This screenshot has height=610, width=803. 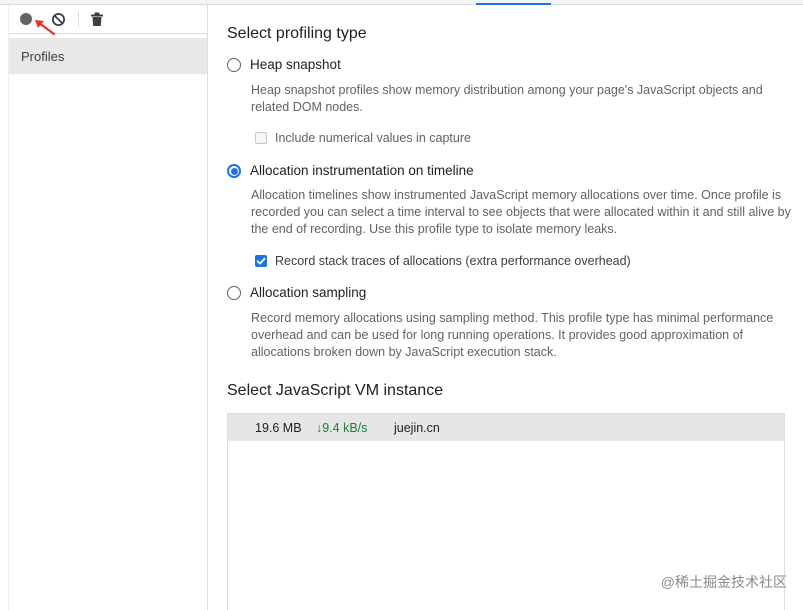 I want to click on include-numerical-values-box, so click(x=261, y=138).